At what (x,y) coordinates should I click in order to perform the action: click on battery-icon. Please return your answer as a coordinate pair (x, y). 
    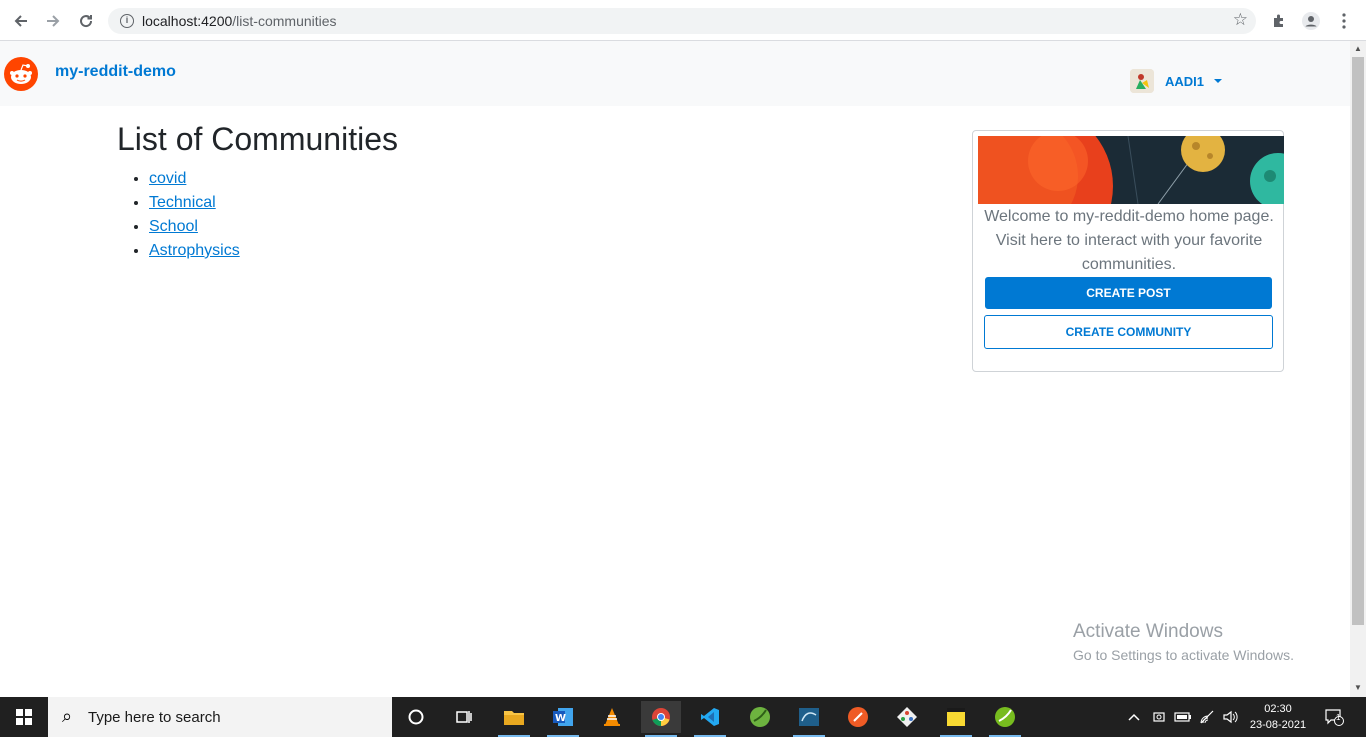
    Looking at the image, I should click on (1183, 717).